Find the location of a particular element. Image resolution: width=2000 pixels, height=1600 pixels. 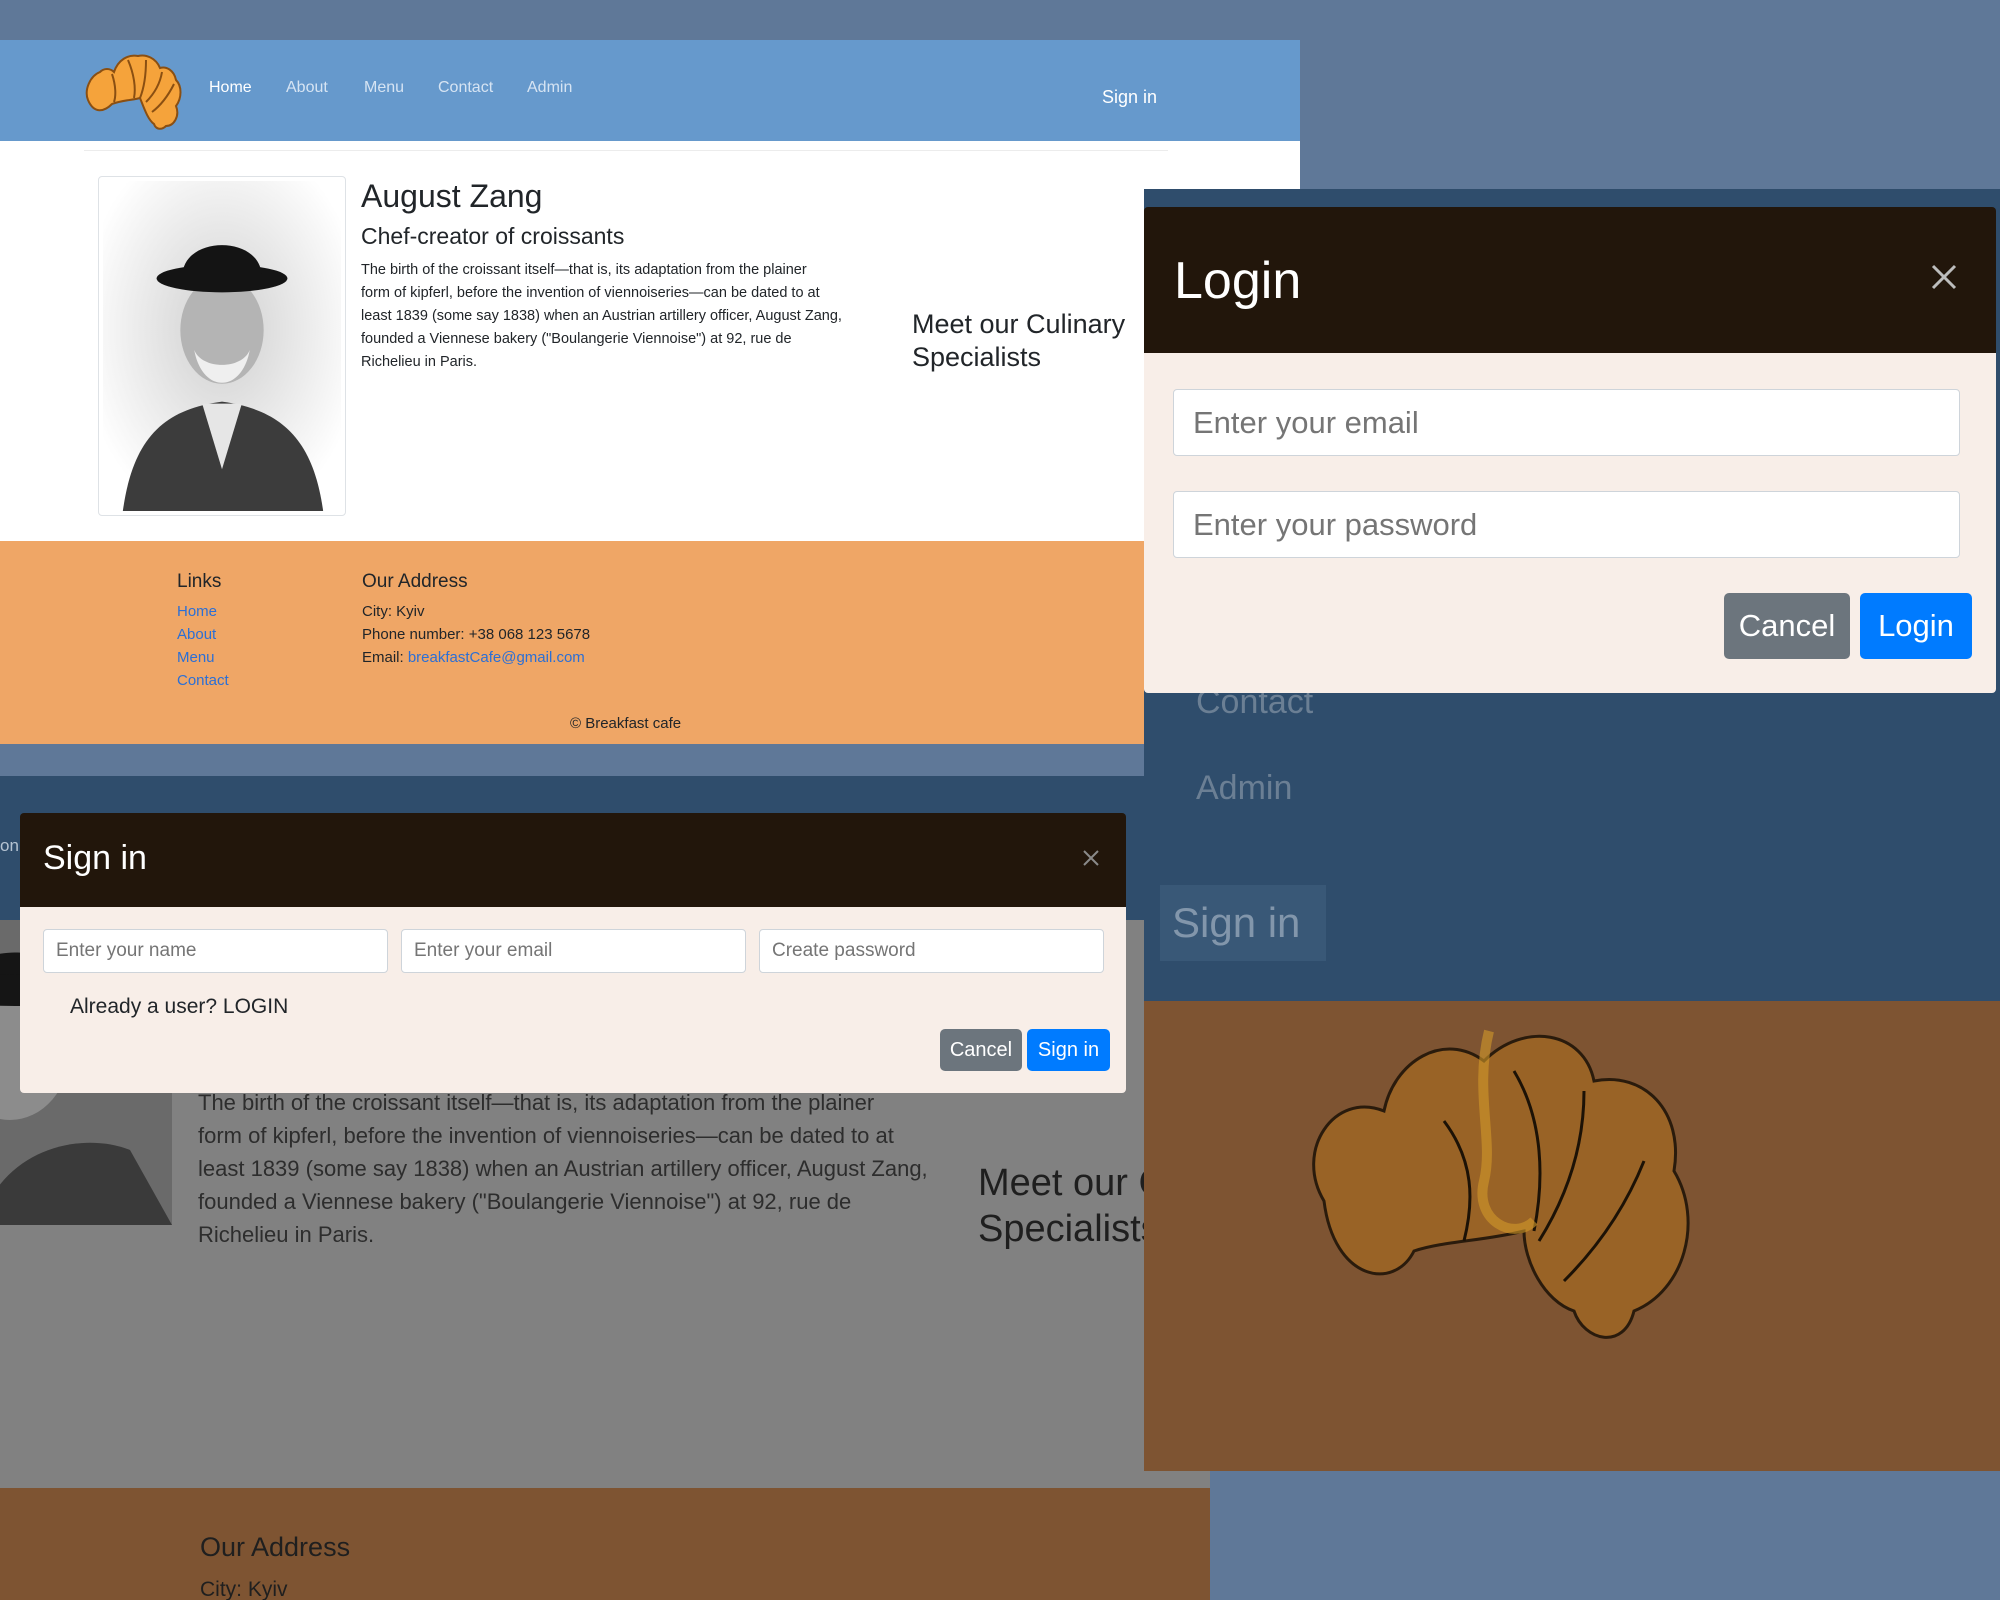

chef-portrait is located at coordinates (222, 346).